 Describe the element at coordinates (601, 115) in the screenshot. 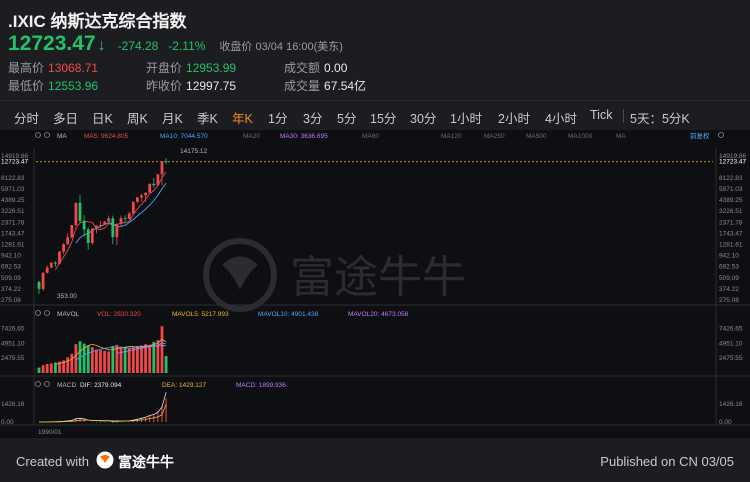

I see `period-tab: Tick` at that location.